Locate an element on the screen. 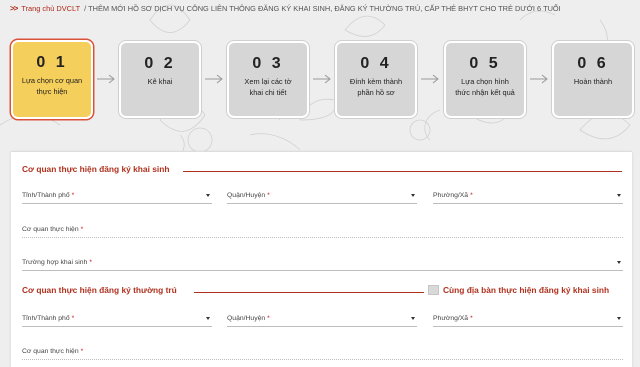 This screenshot has width=640, height=367. step-3: 0 3 Xem lại các tờ khai chi tiết is located at coordinates (268, 79).